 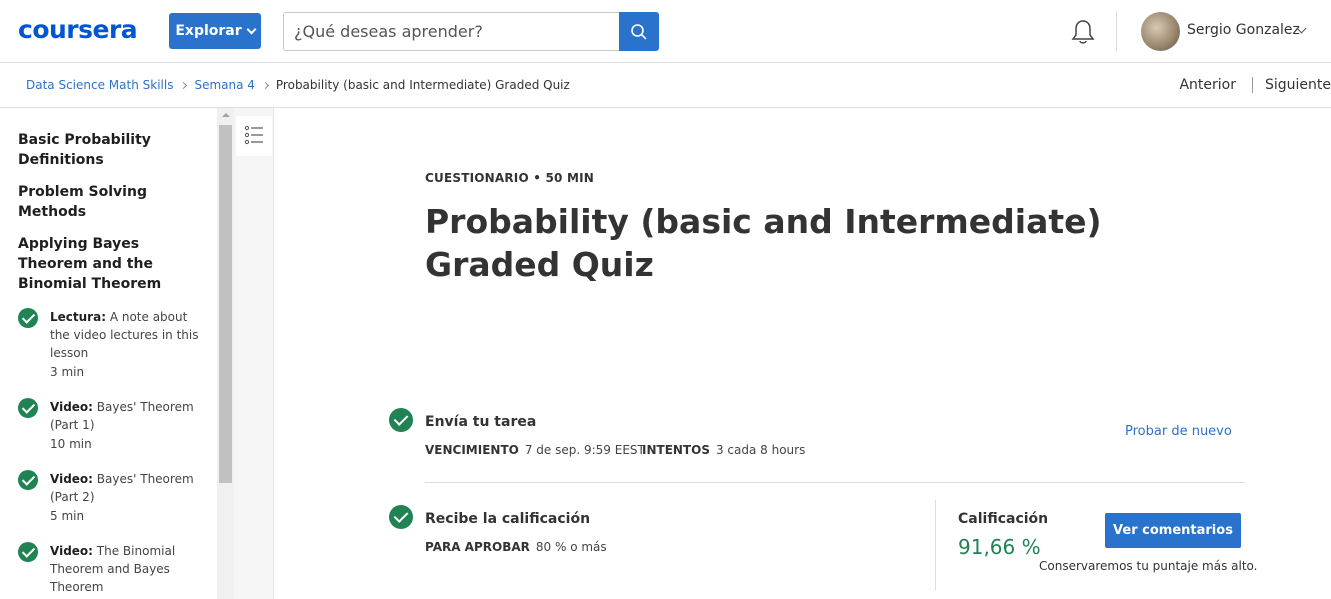 What do you see at coordinates (67, 372) in the screenshot?
I see `sidebar-item-duration: 3 min` at bounding box center [67, 372].